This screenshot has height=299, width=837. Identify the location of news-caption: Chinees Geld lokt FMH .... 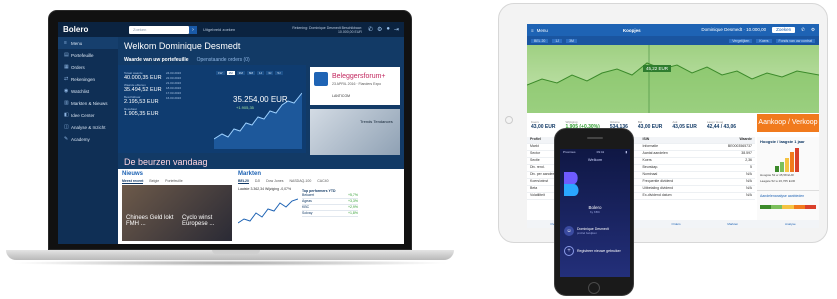
(151, 221).